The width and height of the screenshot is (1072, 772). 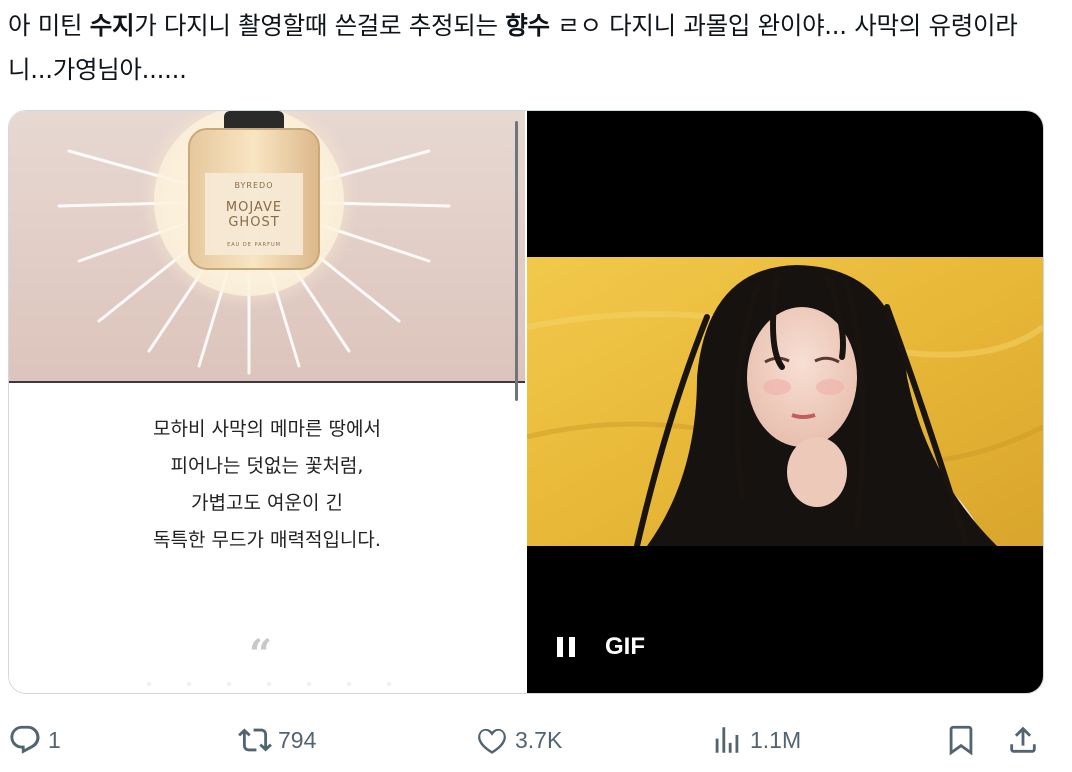 What do you see at coordinates (254, 207) in the screenshot?
I see `perfume-name-line1: MOJAVE` at bounding box center [254, 207].